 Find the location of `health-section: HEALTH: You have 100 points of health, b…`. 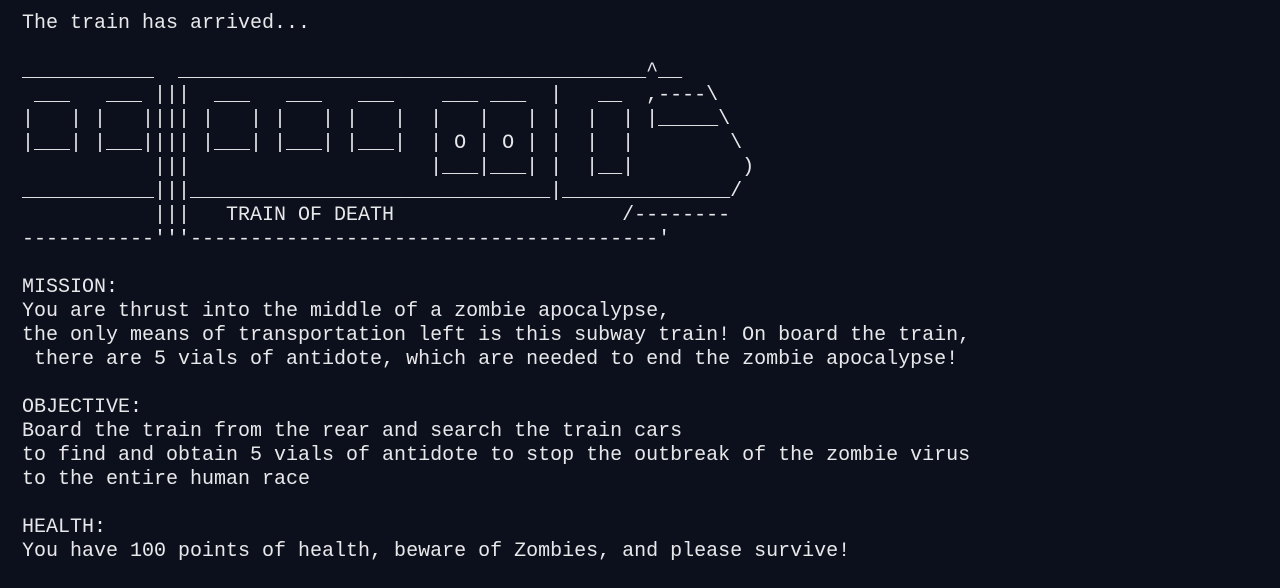

health-section: HEALTH: You have 100 points of health, b… is located at coordinates (647, 540).